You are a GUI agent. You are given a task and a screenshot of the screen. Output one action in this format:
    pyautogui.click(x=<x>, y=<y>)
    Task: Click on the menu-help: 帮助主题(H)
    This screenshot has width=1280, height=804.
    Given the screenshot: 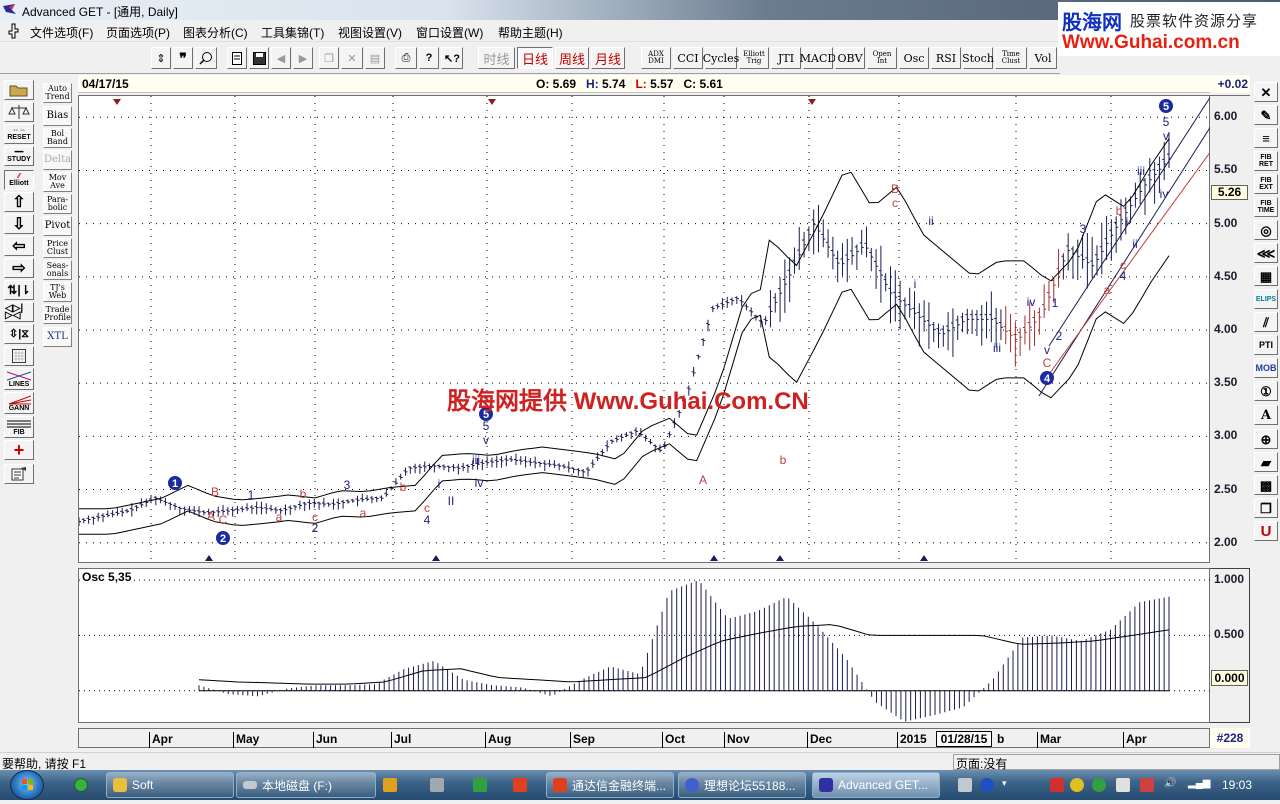 What is the action you would take?
    pyautogui.click(x=530, y=32)
    